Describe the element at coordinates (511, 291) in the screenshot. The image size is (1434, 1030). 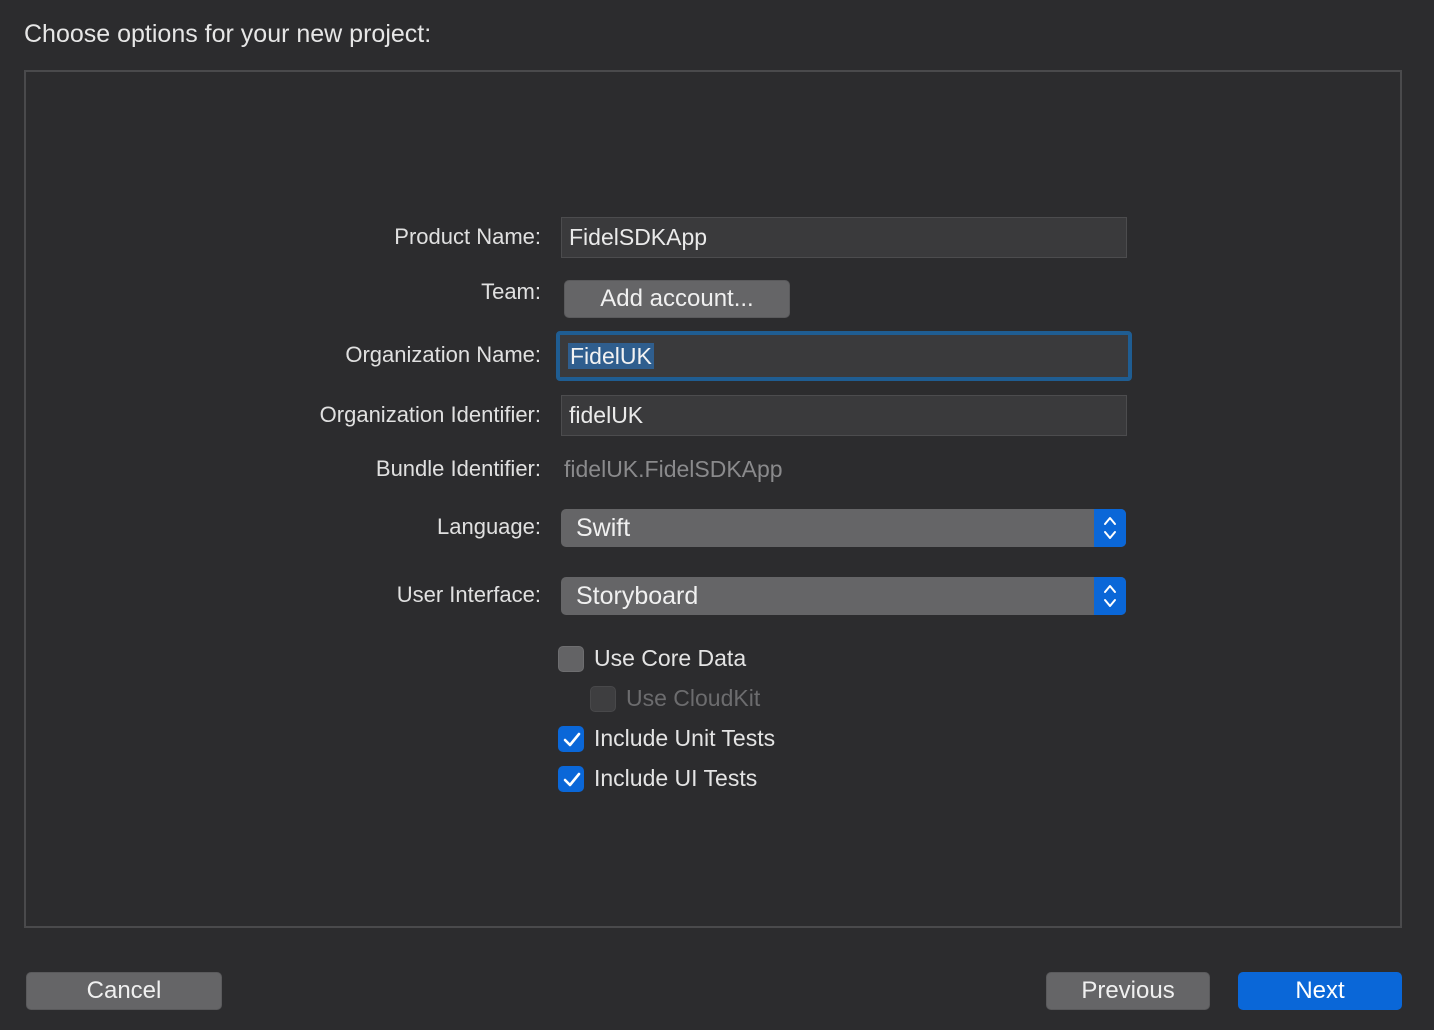
I see `team-label: Team:` at that location.